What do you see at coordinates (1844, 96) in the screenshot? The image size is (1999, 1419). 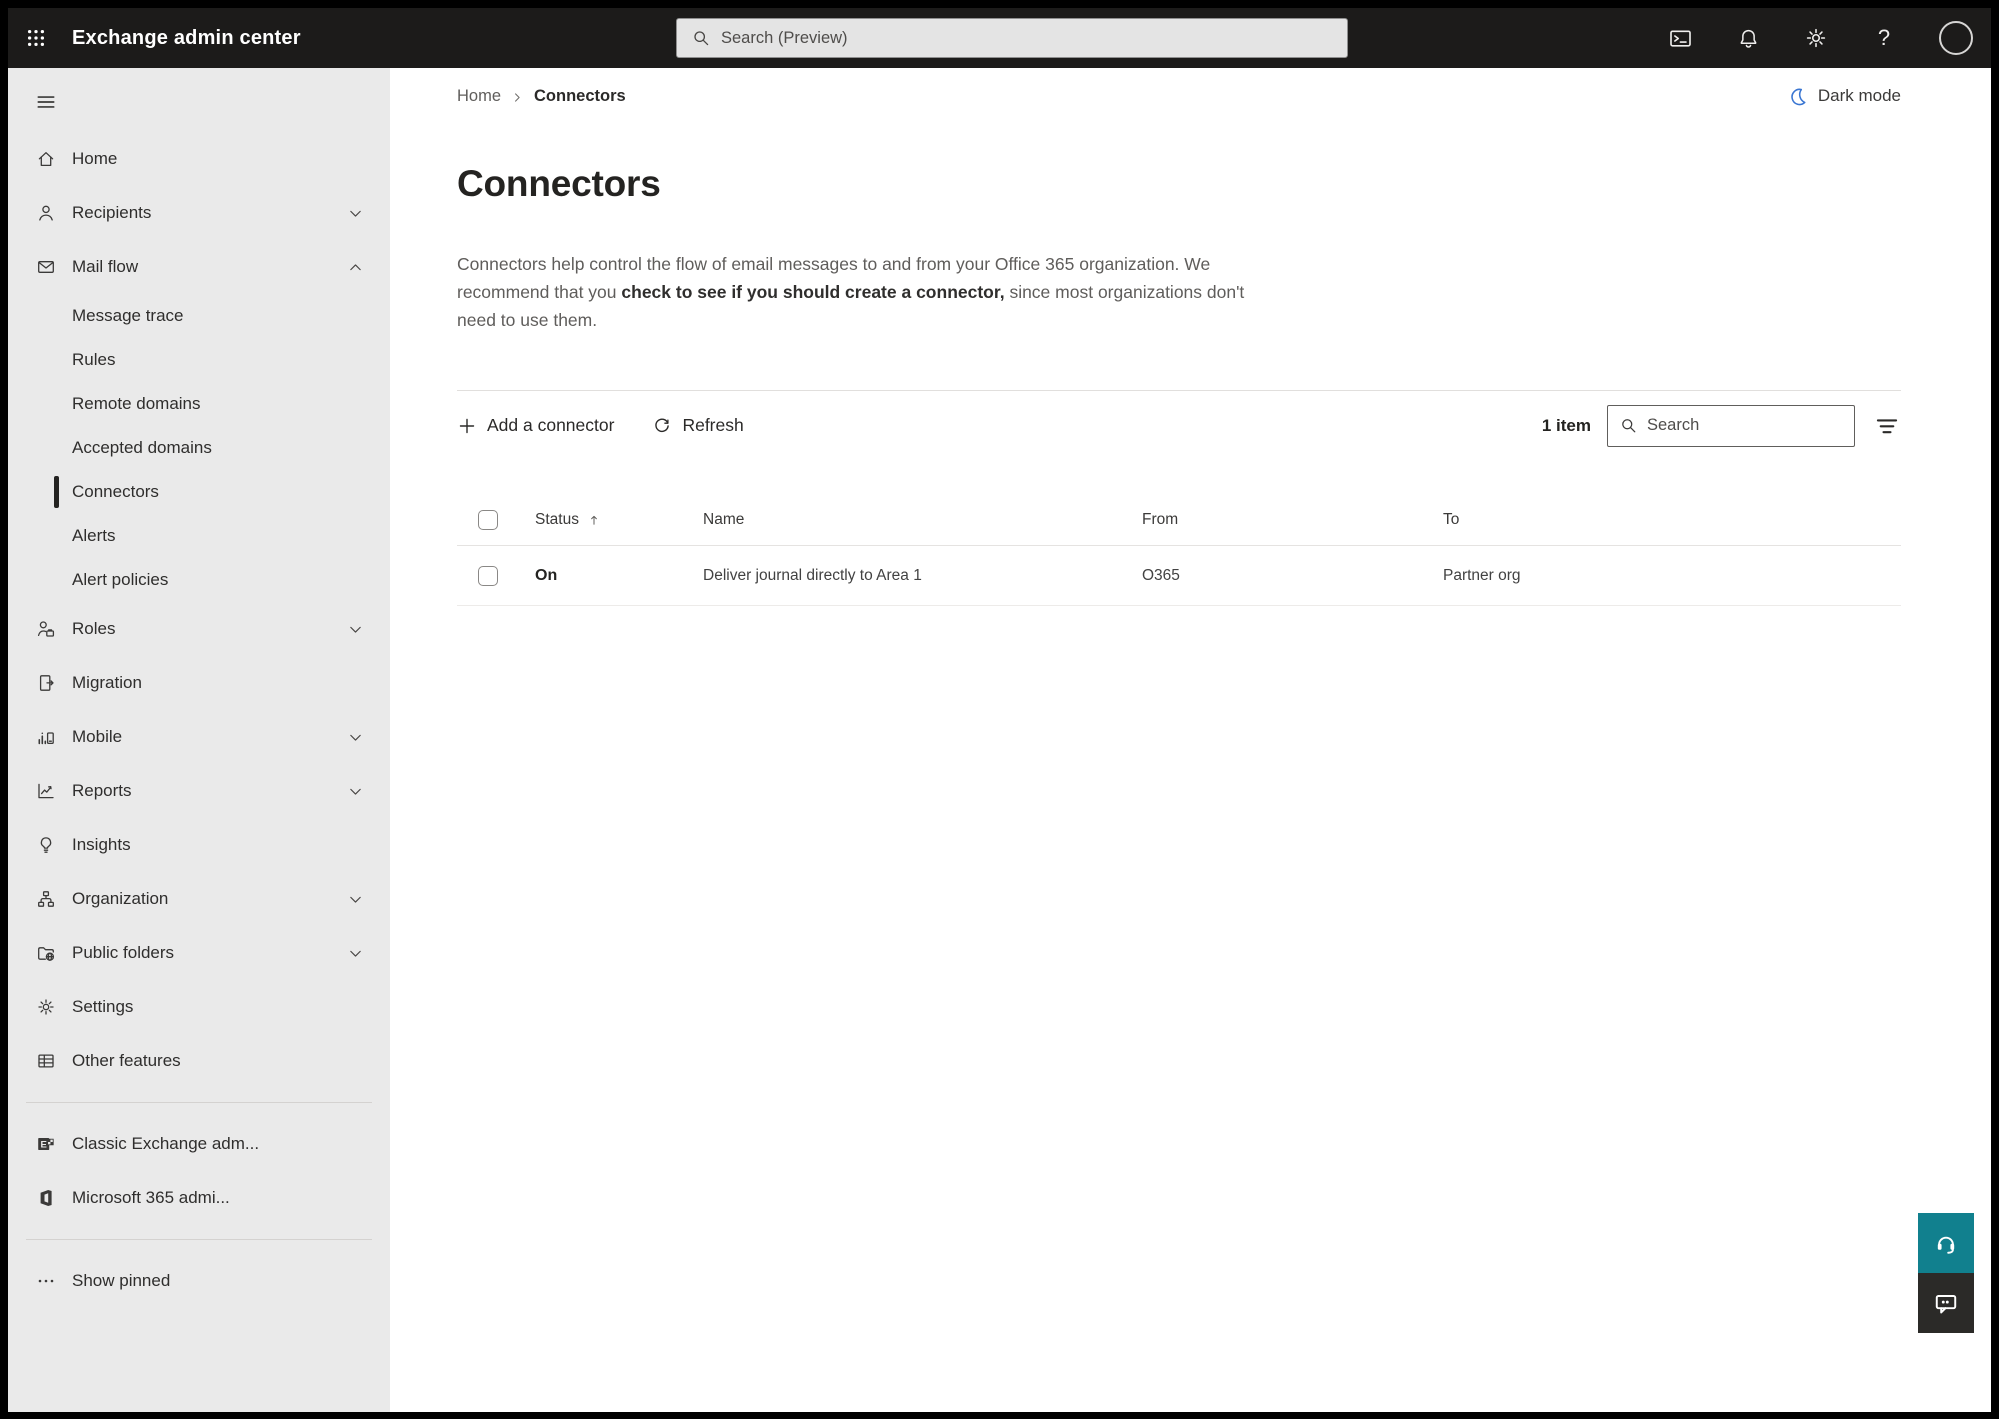 I see `dark-mode-toggle: Dark mode` at bounding box center [1844, 96].